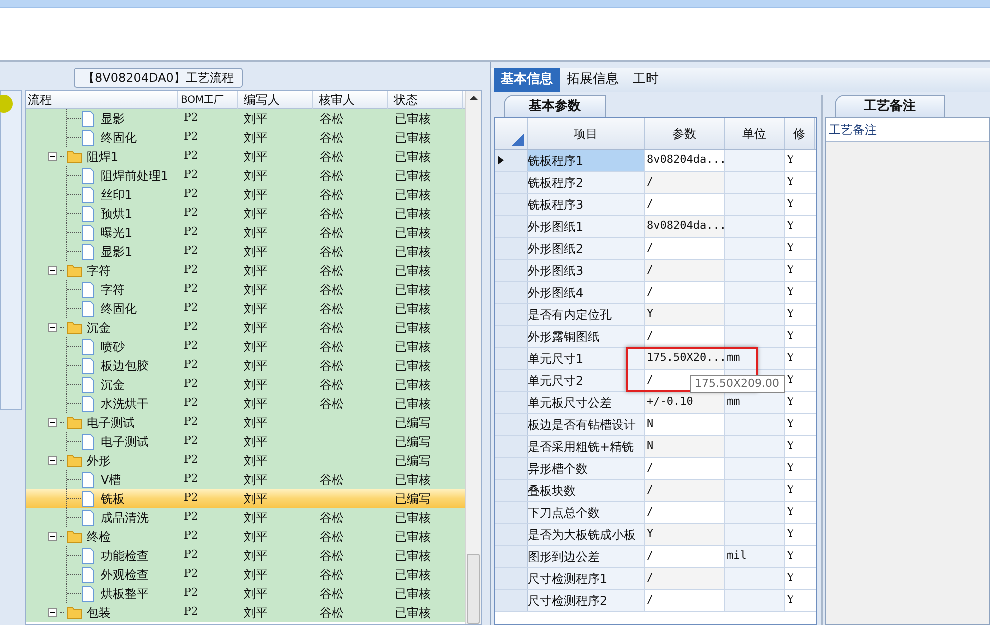 This screenshot has height=625, width=990. What do you see at coordinates (755, 133) in the screenshot?
I see `column-header: 单位` at bounding box center [755, 133].